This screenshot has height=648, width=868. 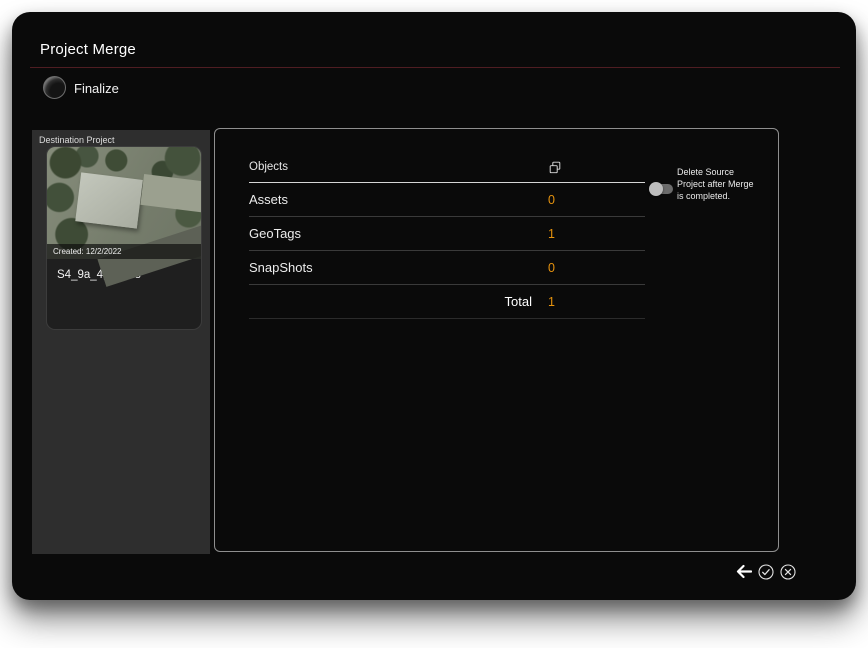 I want to click on delete-source-toggle, so click(x=661, y=189).